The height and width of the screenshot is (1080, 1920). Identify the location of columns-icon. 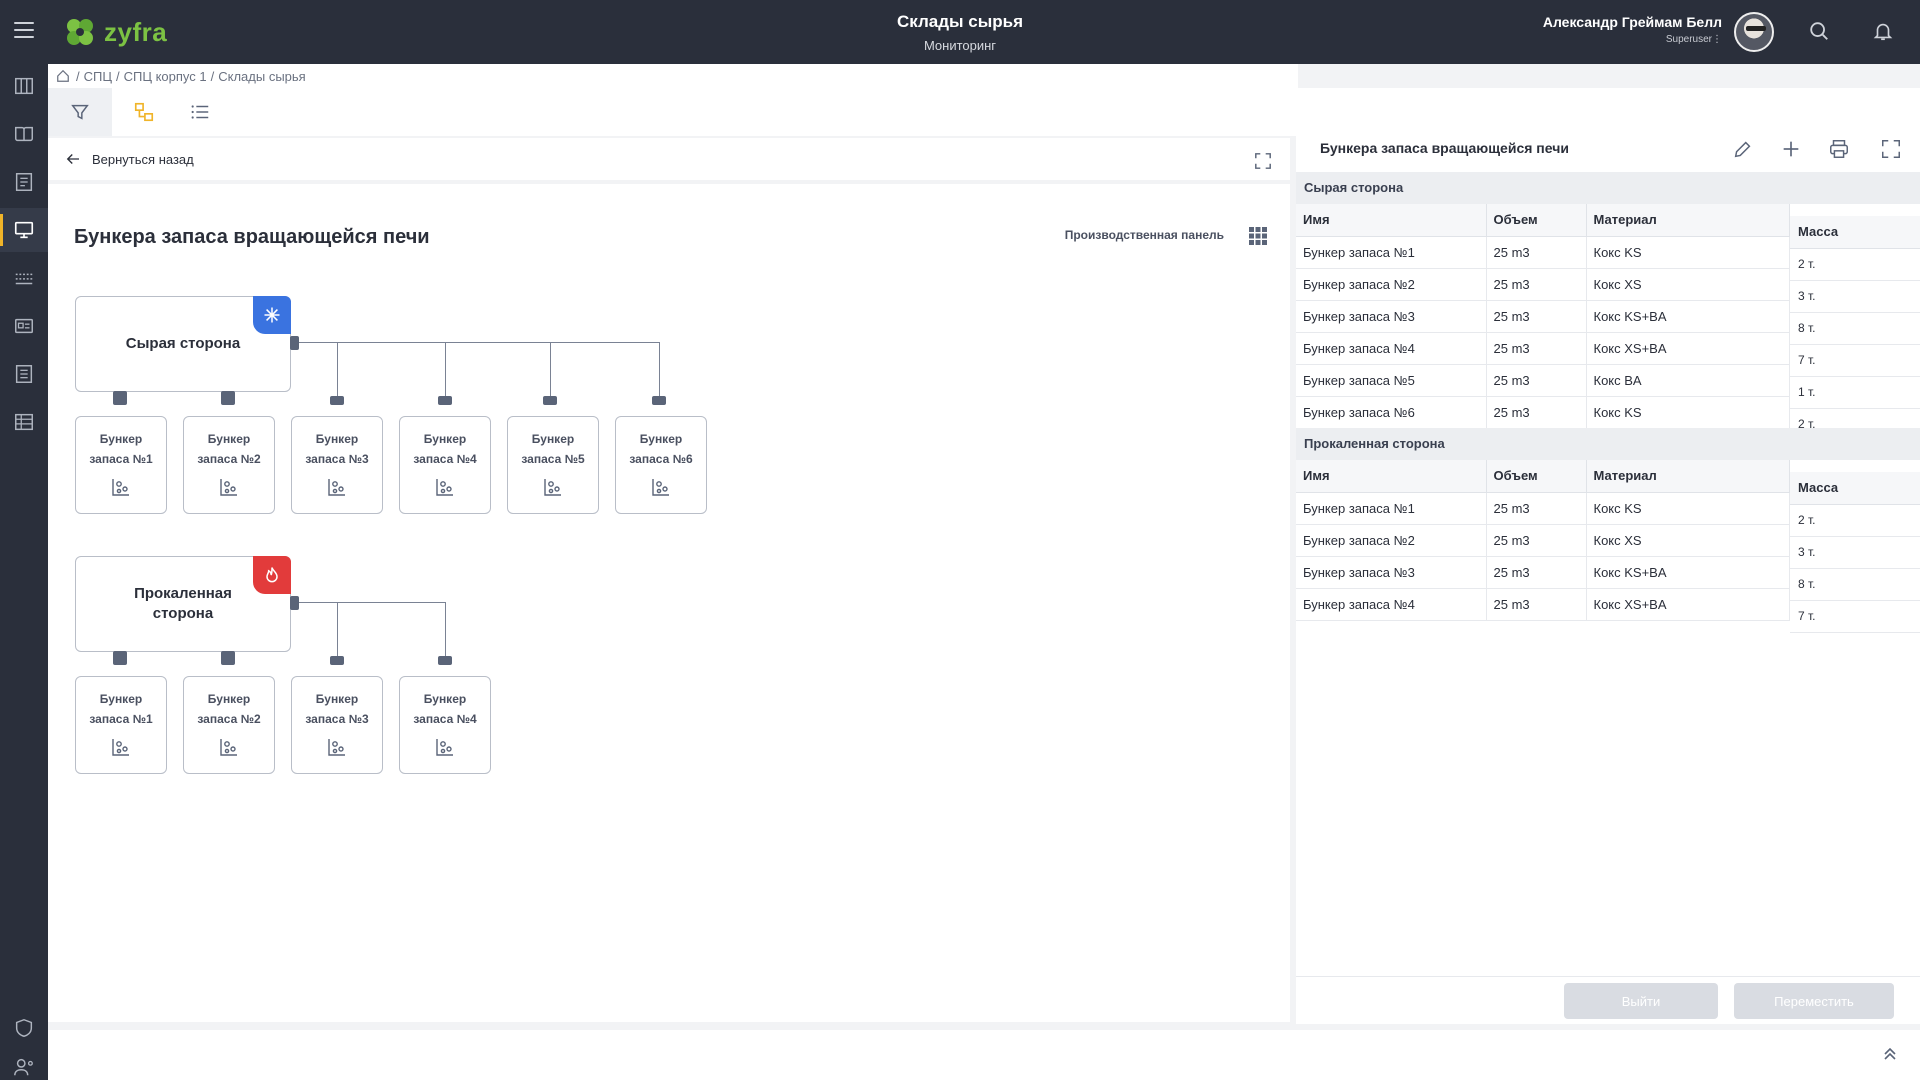
(24, 86).